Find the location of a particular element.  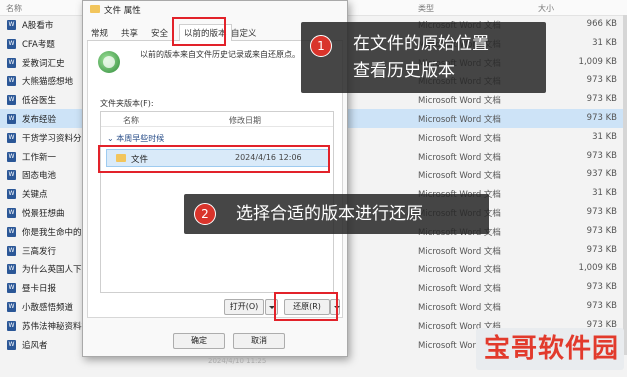

file-name: 小散感悟频道 is located at coordinates (48, 307).